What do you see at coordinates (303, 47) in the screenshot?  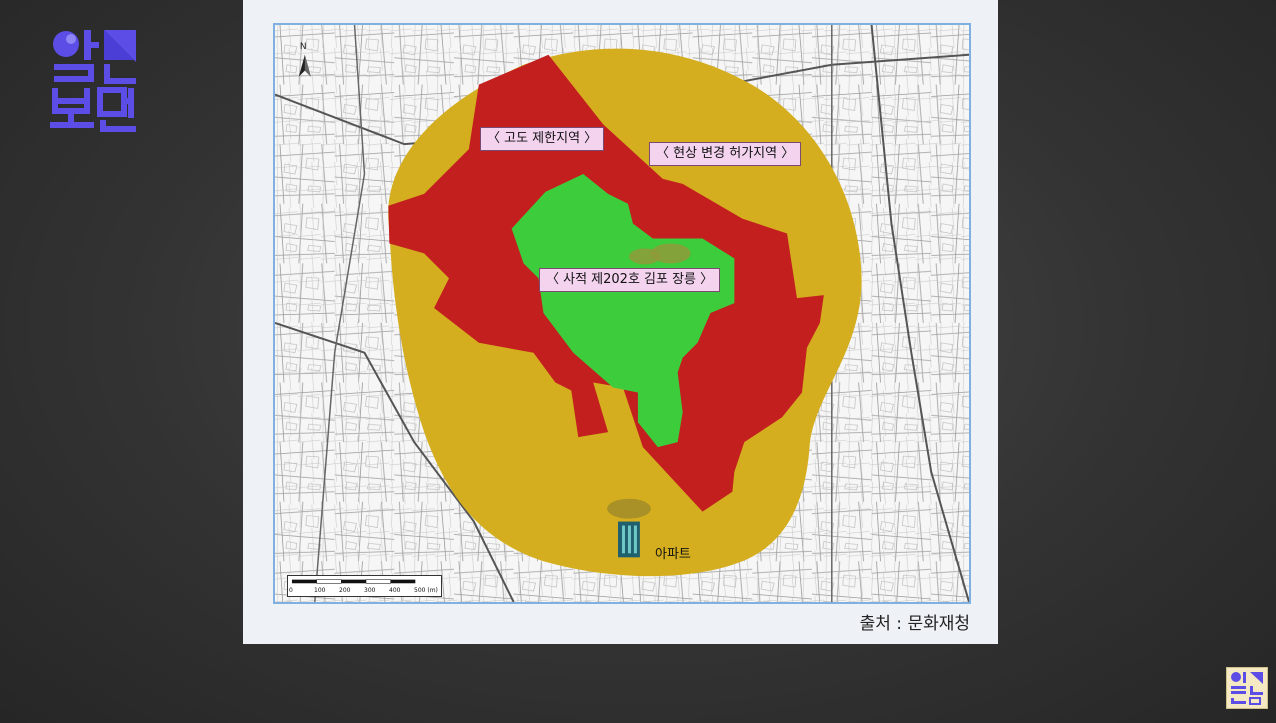 I see `north-label: N` at bounding box center [303, 47].